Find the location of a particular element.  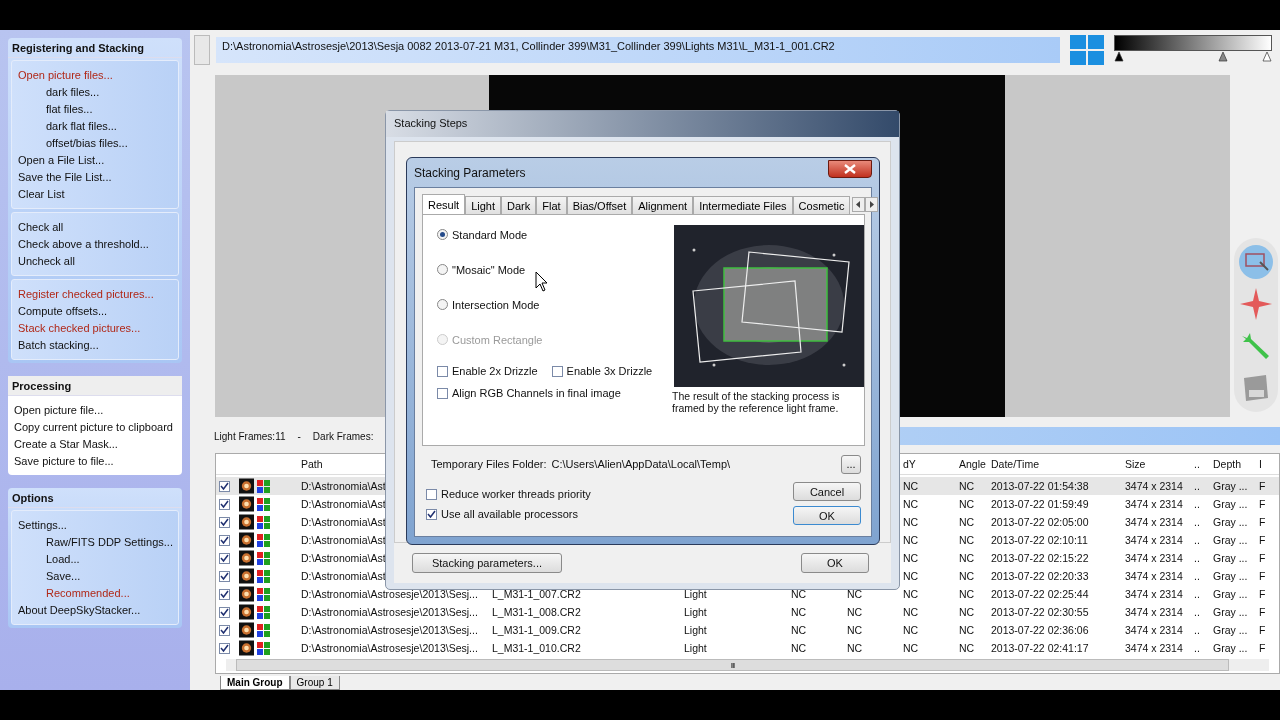

checkbox-label: Enable 2x Drizzle is located at coordinates (495, 371).